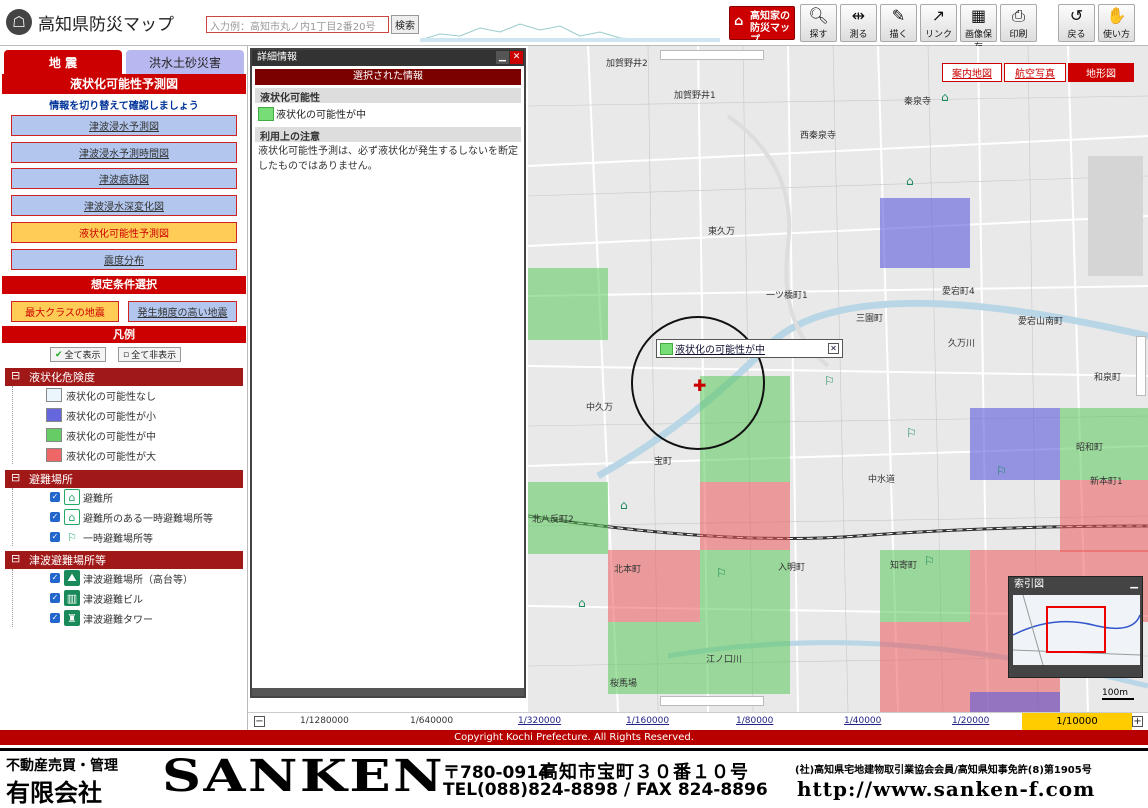 The height and width of the screenshot is (808, 1148). Describe the element at coordinates (124, 259) in the screenshot. I see `map-type-button: 震度分布` at that location.